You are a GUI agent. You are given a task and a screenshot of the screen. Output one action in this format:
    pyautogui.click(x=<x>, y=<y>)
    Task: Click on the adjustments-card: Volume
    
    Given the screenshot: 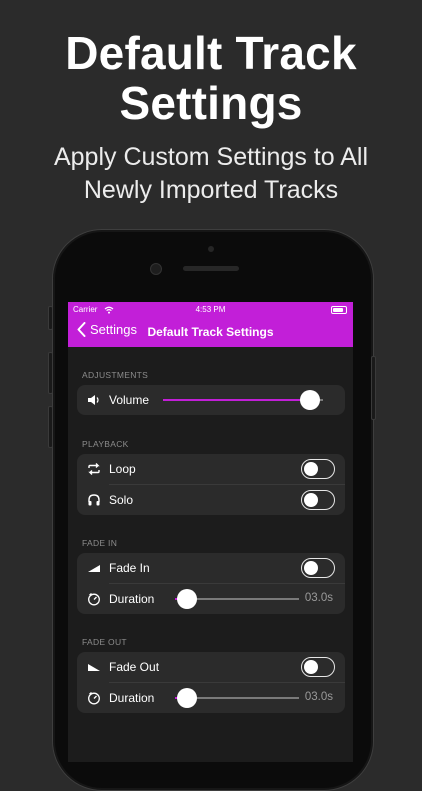 What is the action you would take?
    pyautogui.click(x=211, y=400)
    